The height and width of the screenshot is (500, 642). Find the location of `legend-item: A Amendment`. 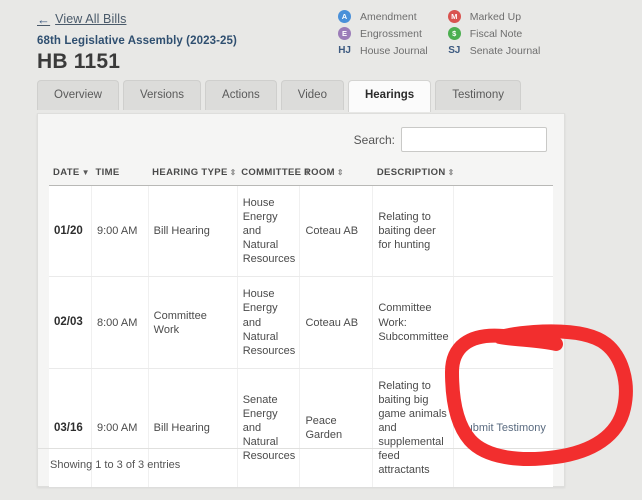

legend-item: A Amendment is located at coordinates (383, 16).